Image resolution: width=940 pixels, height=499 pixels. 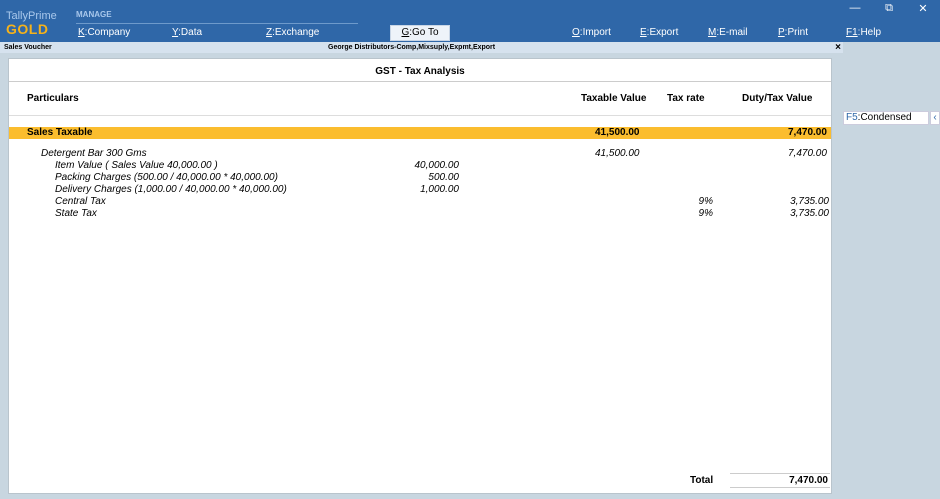 I want to click on menu-help-label: Help, so click(x=871, y=32).